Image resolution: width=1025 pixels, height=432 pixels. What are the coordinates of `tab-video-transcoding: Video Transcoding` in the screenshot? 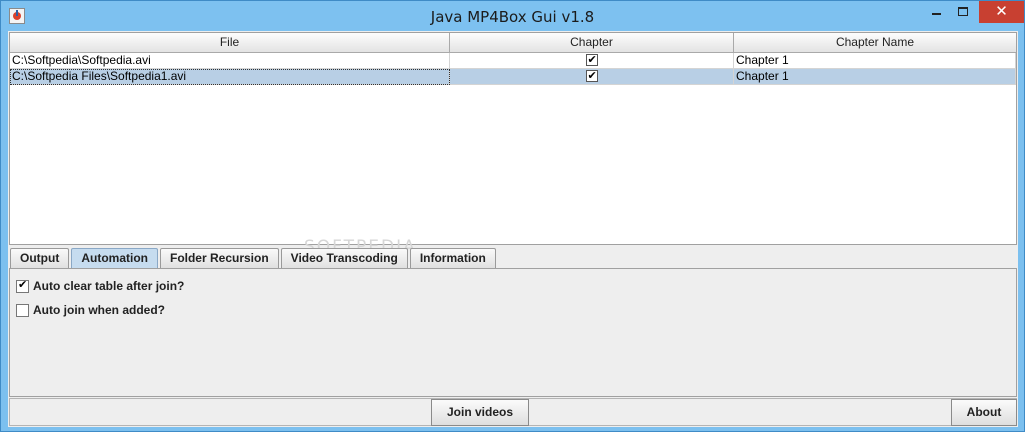 It's located at (344, 258).